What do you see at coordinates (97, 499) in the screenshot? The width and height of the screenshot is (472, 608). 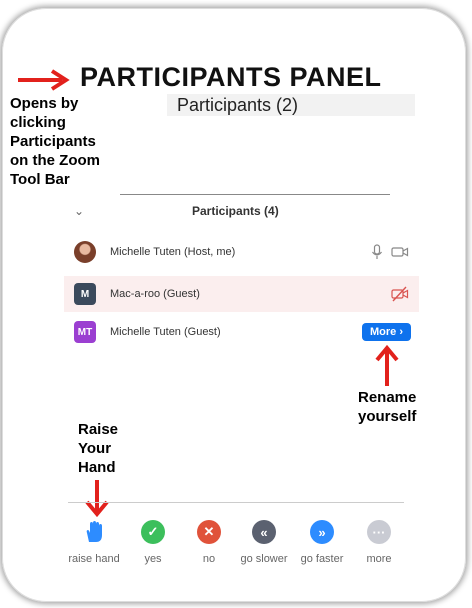 I see `arrow-down-icon` at bounding box center [97, 499].